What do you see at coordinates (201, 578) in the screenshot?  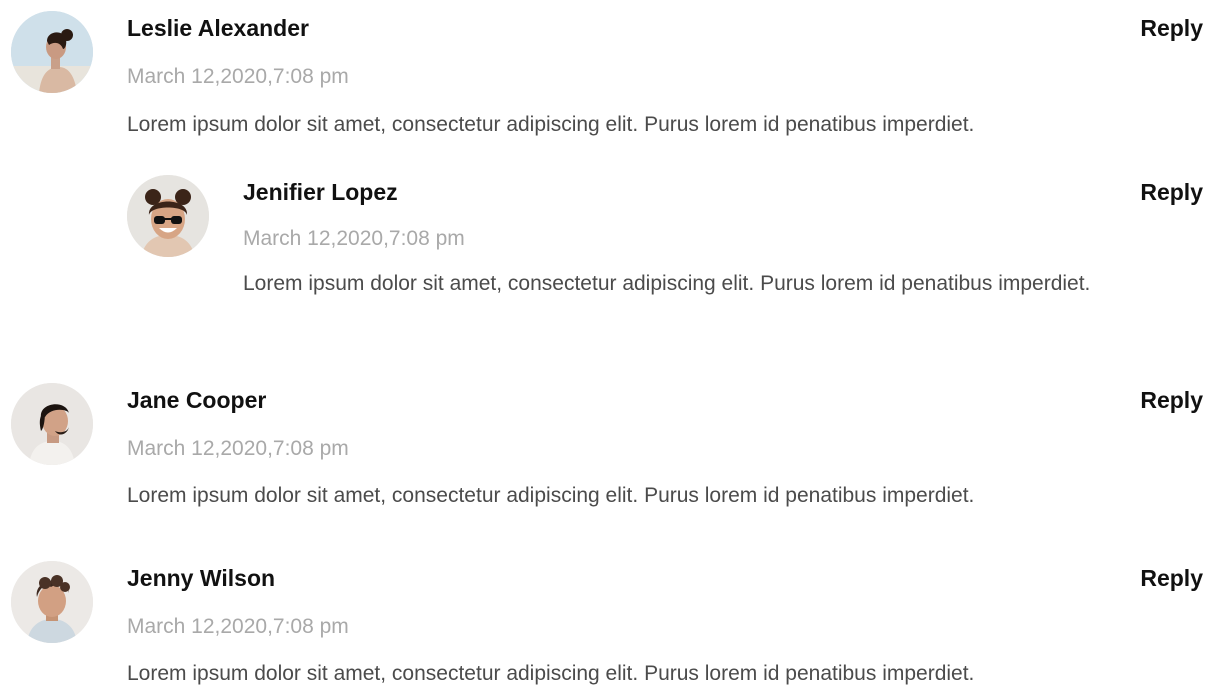 I see `comment-author: Jenny Wilson` at bounding box center [201, 578].